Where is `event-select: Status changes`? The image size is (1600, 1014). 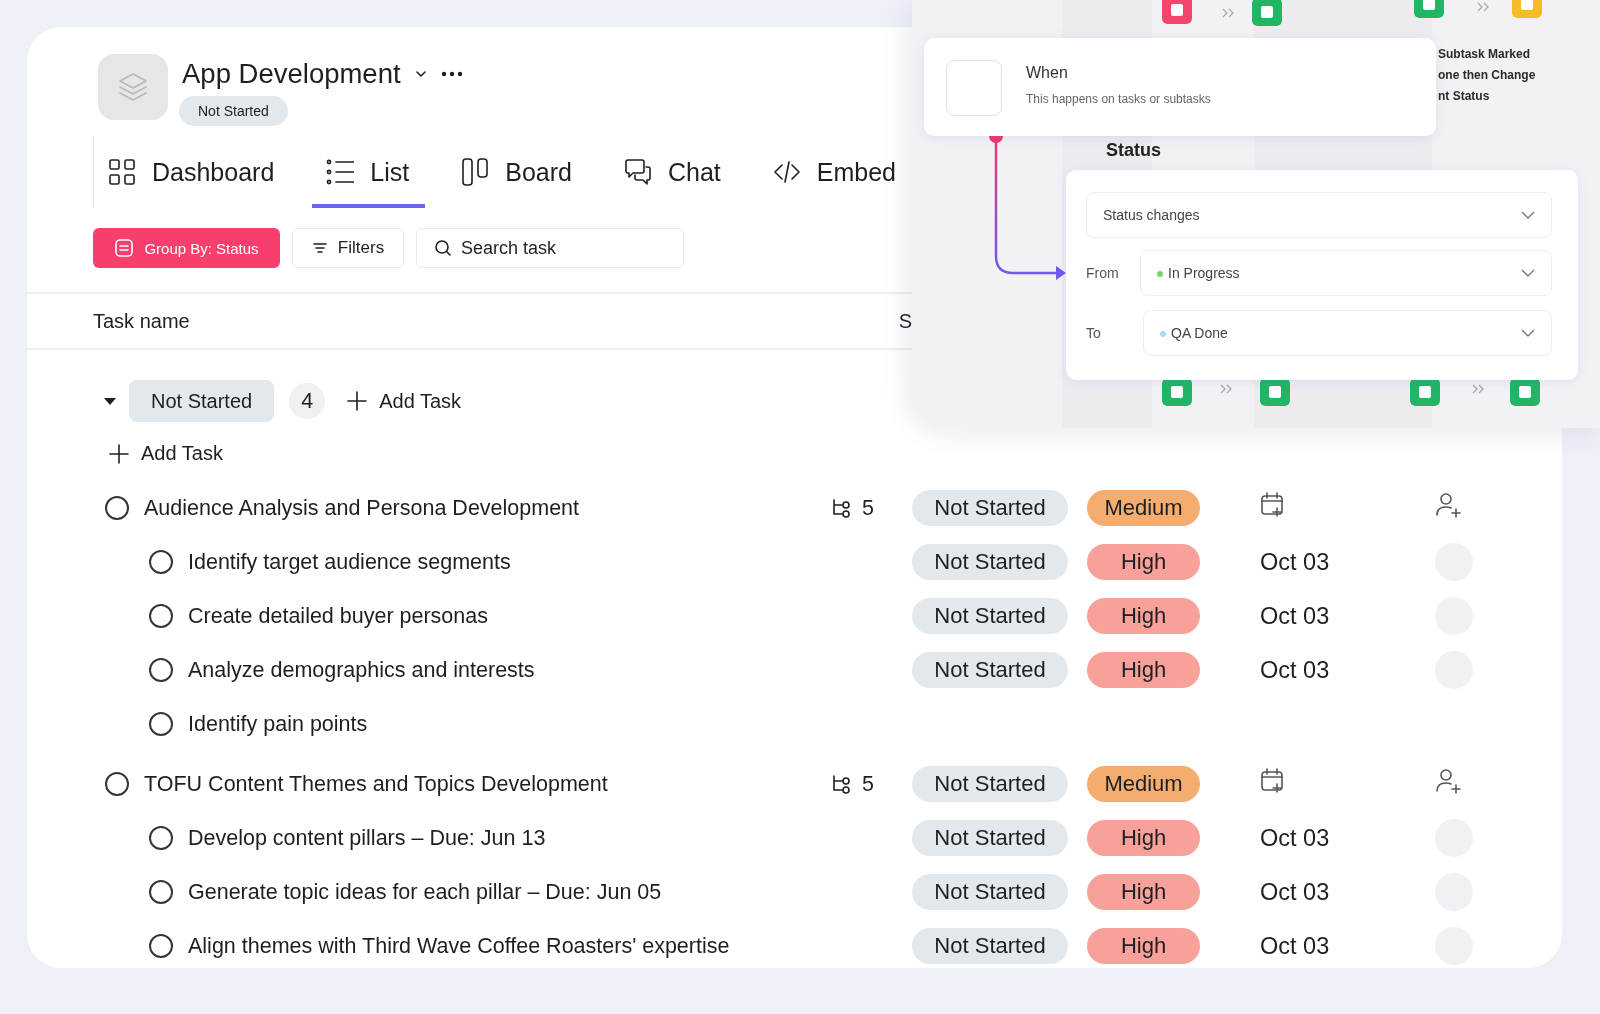
event-select: Status changes is located at coordinates (1319, 215).